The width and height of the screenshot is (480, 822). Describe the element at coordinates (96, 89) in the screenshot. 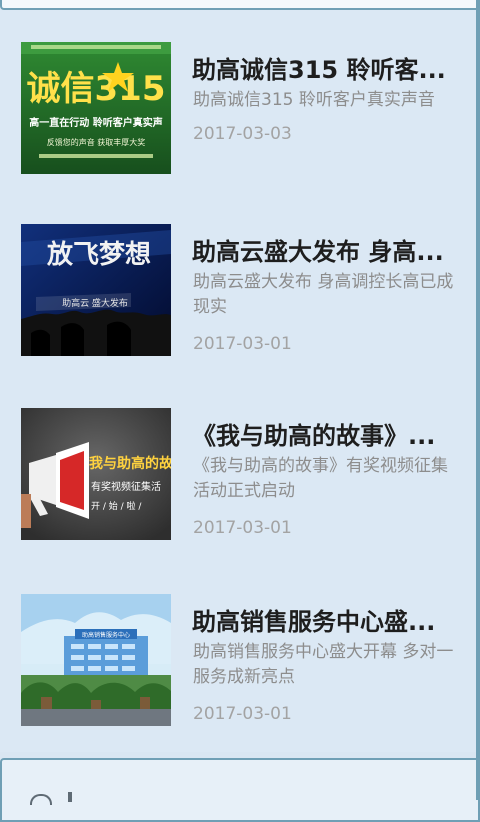

I see `thumb-title: 诚信315` at that location.